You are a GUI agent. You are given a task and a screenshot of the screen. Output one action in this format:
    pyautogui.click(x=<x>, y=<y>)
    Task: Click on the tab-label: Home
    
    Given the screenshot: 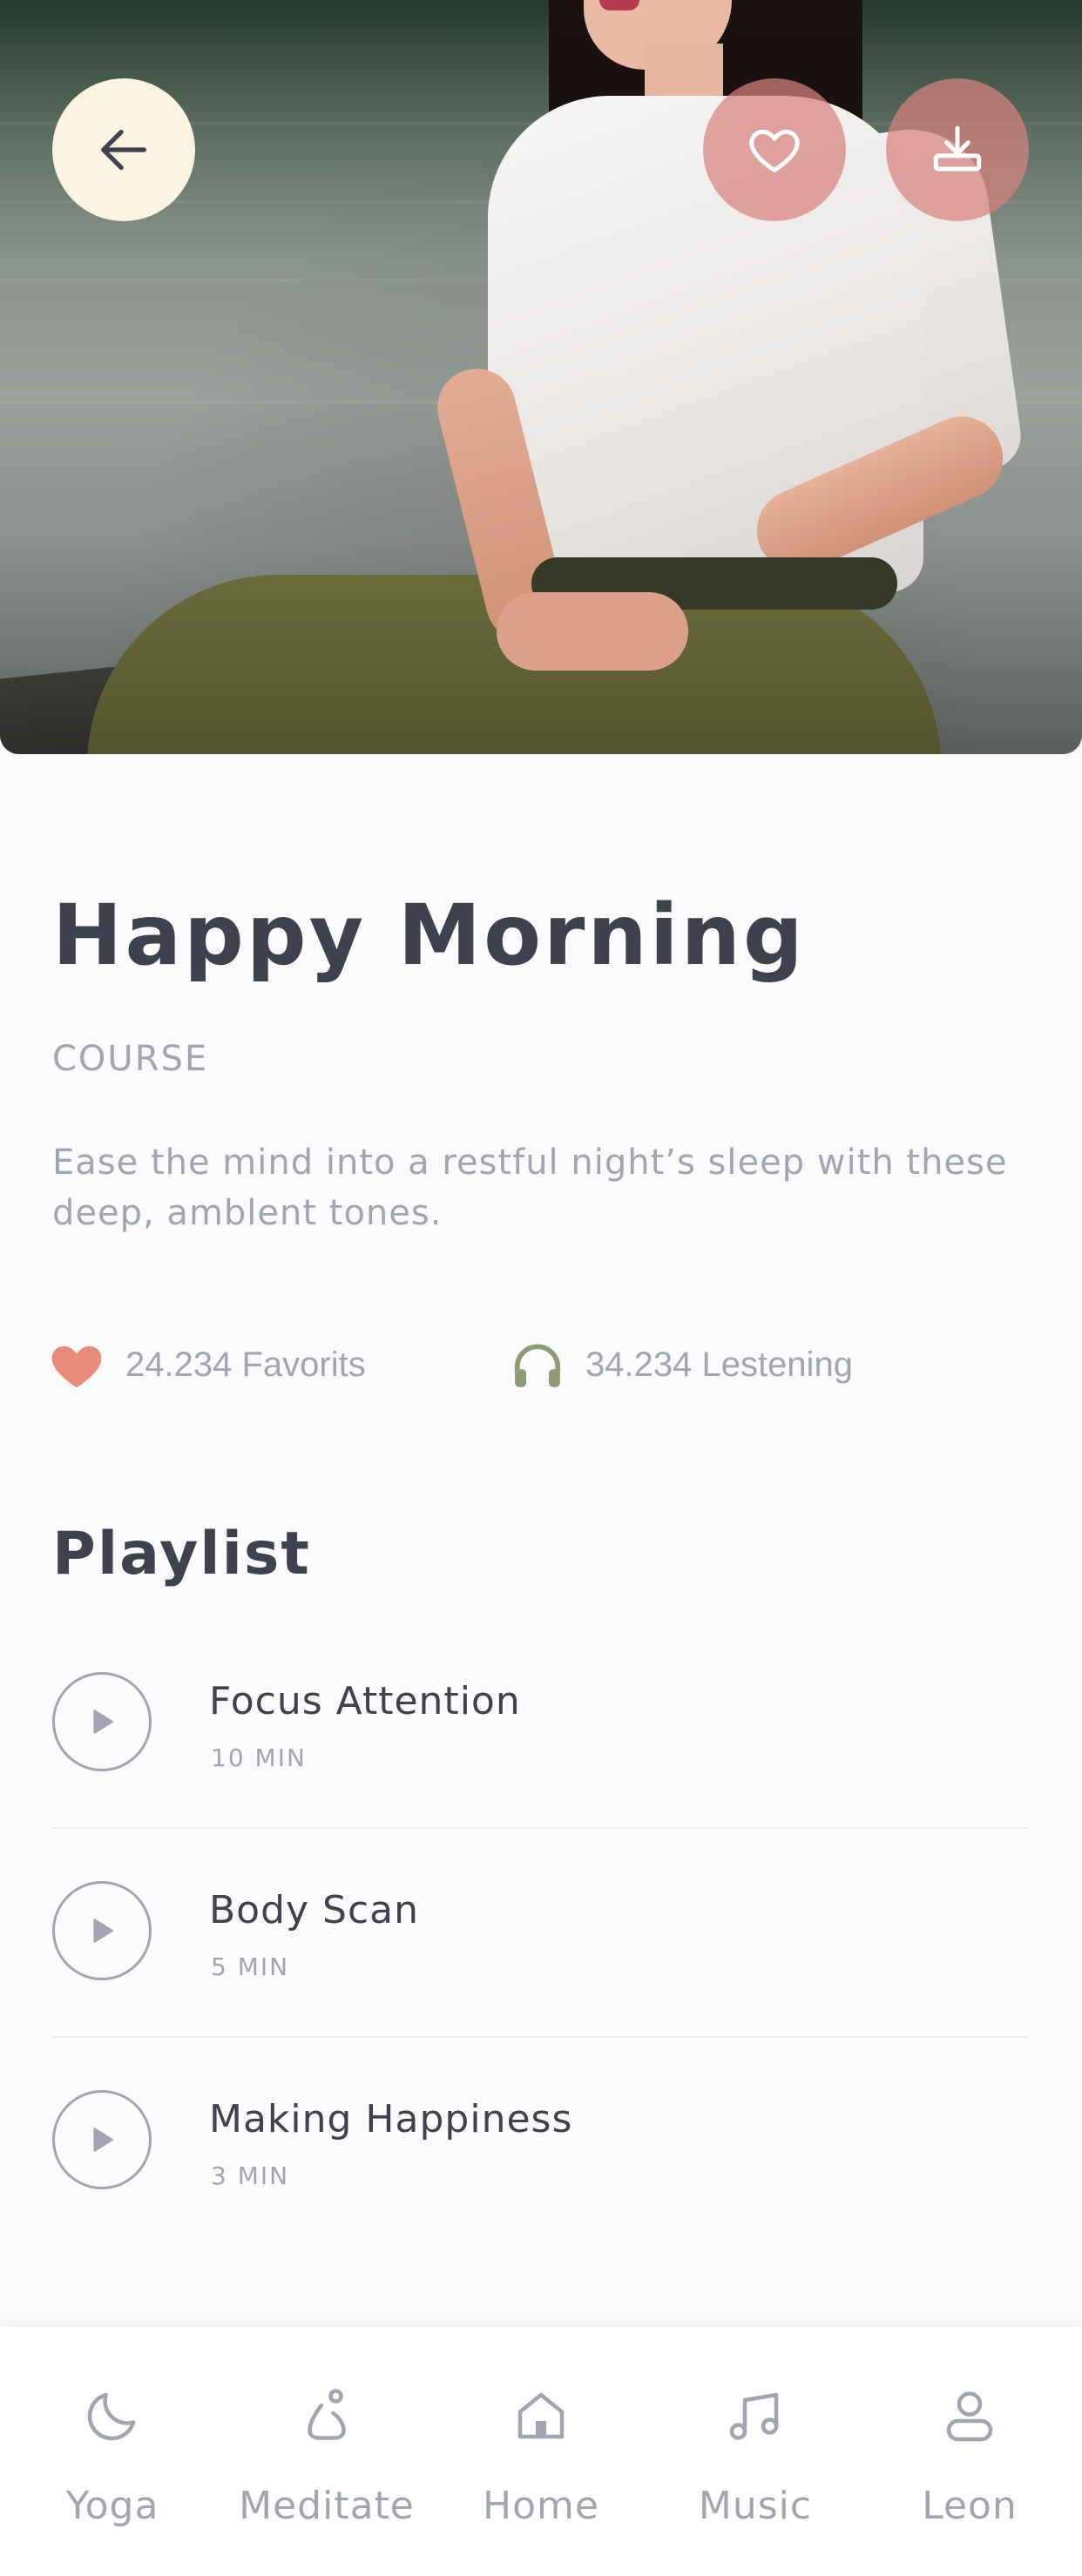 What is the action you would take?
    pyautogui.click(x=541, y=2506)
    